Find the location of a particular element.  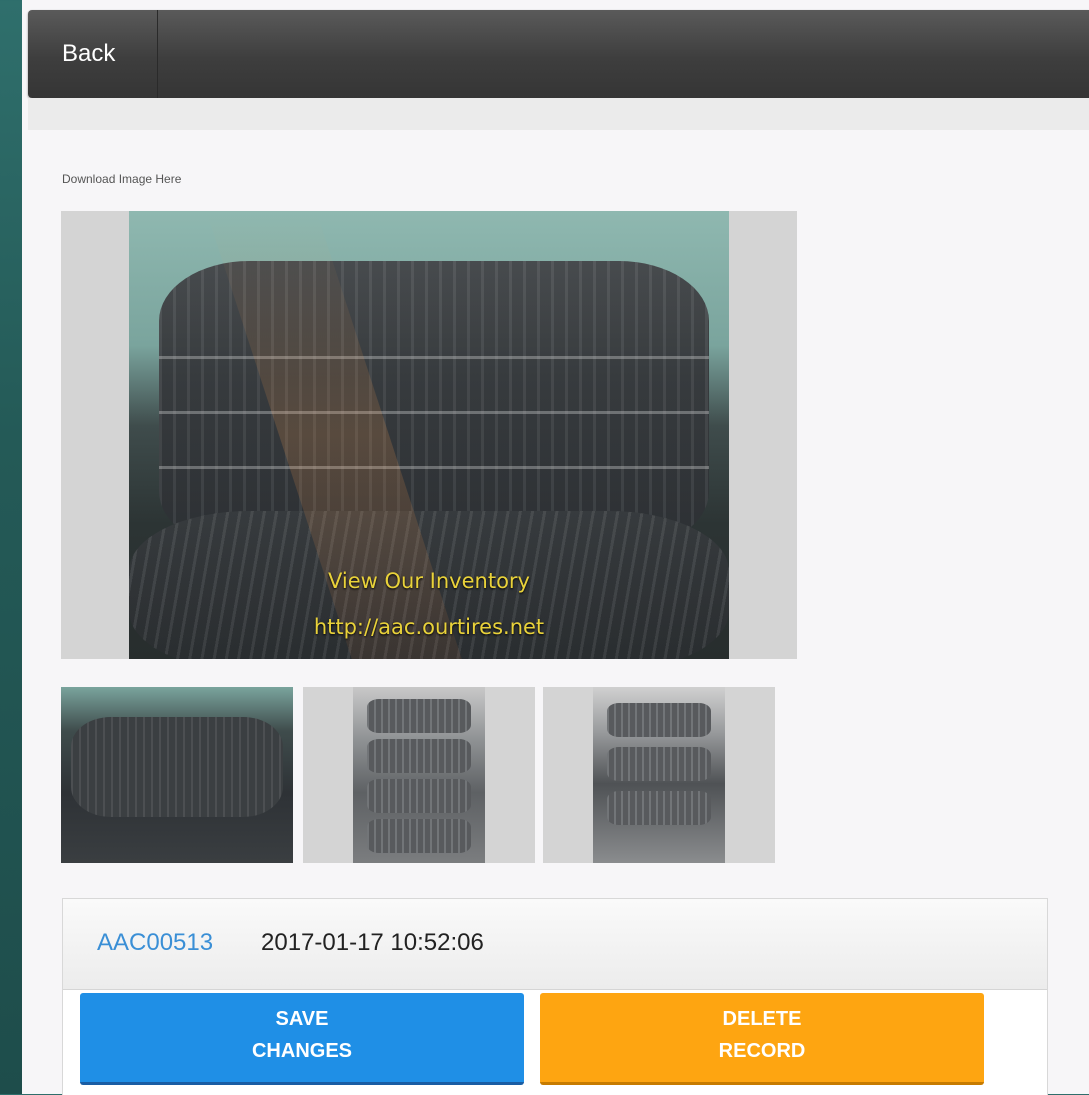

watermark-line-1: View Our Inventory is located at coordinates (429, 581).